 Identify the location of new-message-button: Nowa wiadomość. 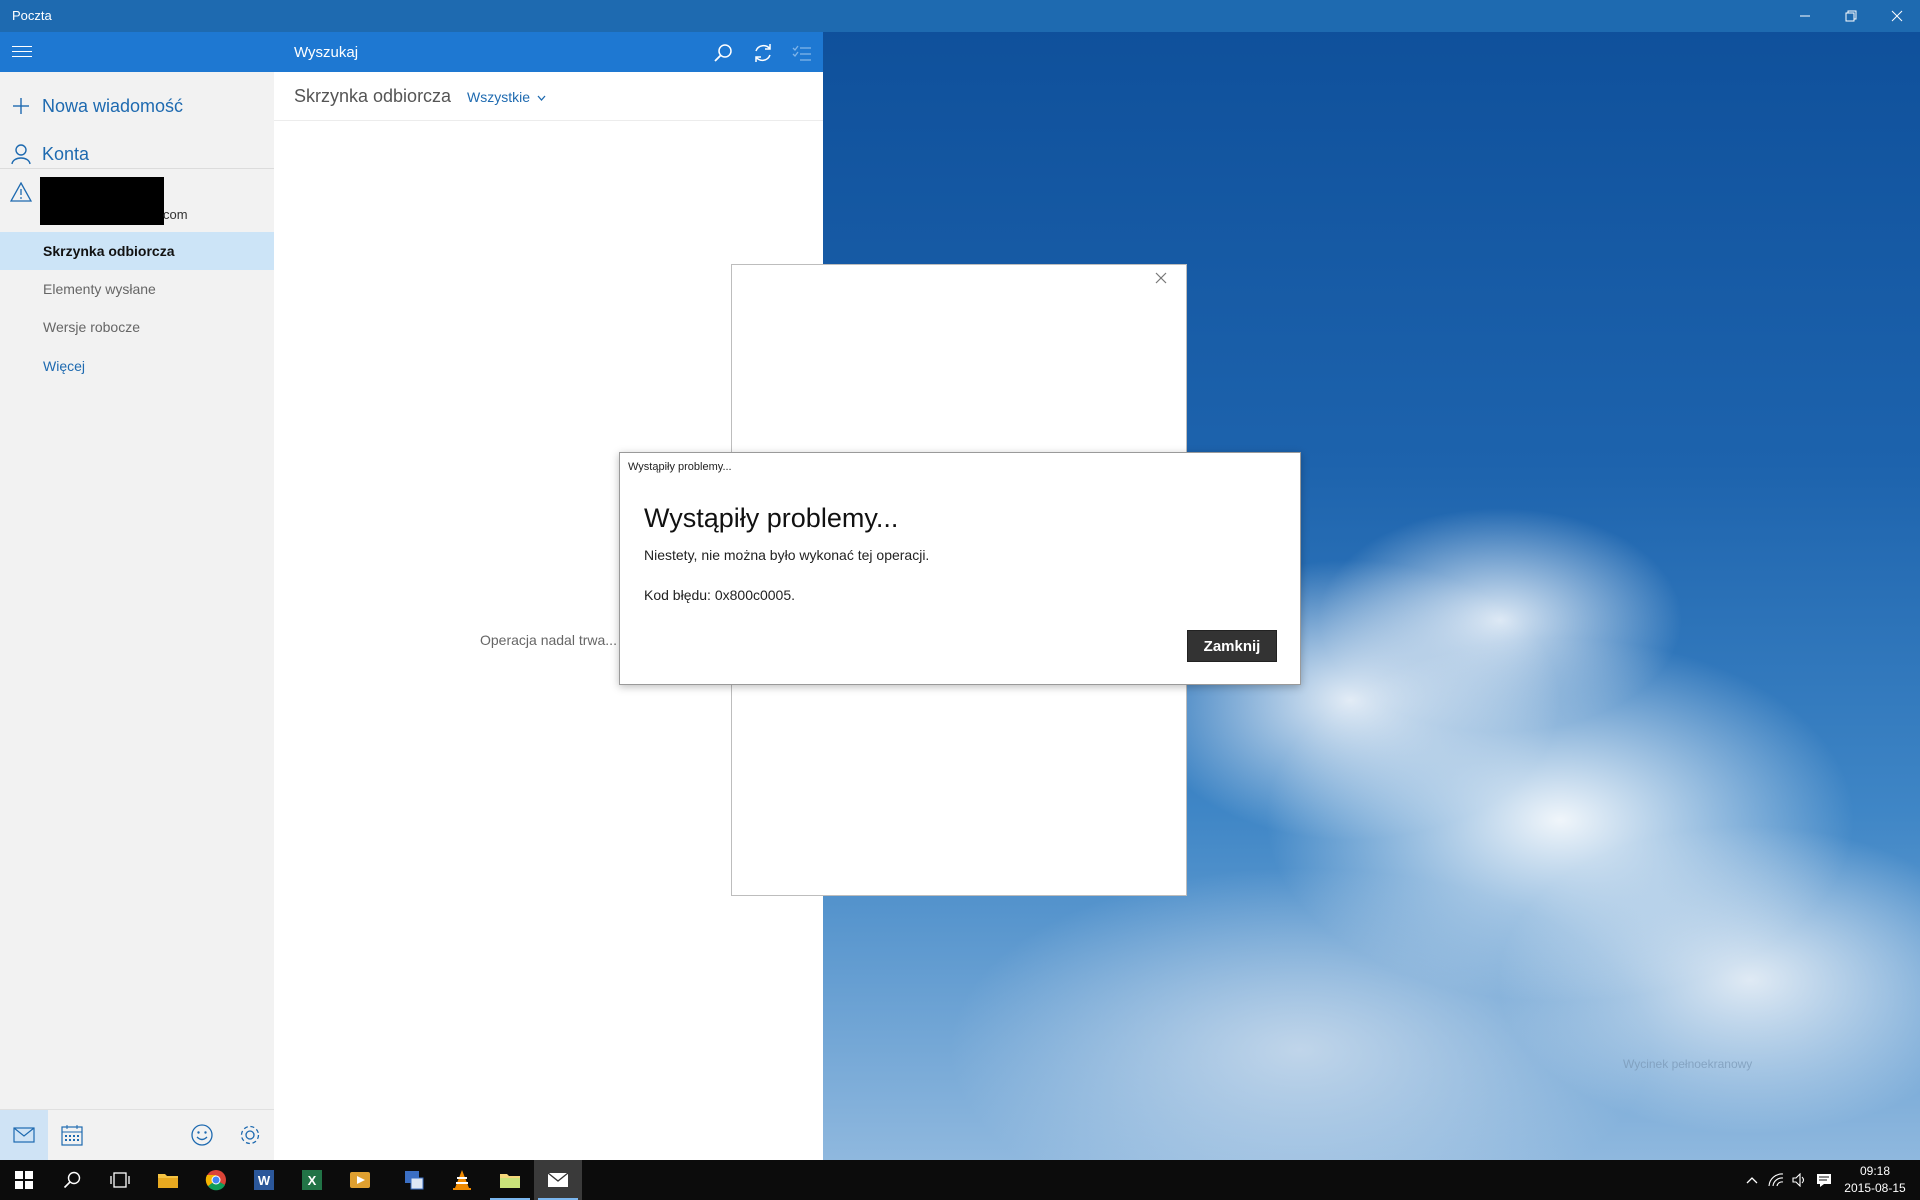
(137, 106).